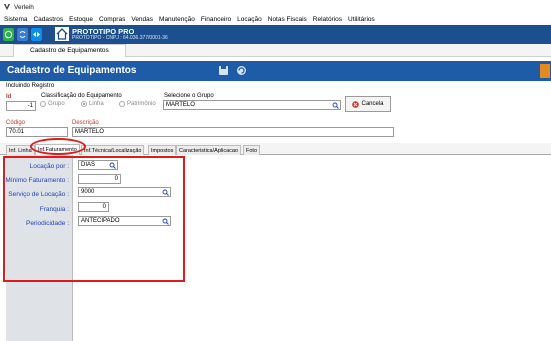 The width and height of the screenshot is (551, 341). What do you see at coordinates (162, 150) in the screenshot?
I see `tab-impostos: Impostos` at bounding box center [162, 150].